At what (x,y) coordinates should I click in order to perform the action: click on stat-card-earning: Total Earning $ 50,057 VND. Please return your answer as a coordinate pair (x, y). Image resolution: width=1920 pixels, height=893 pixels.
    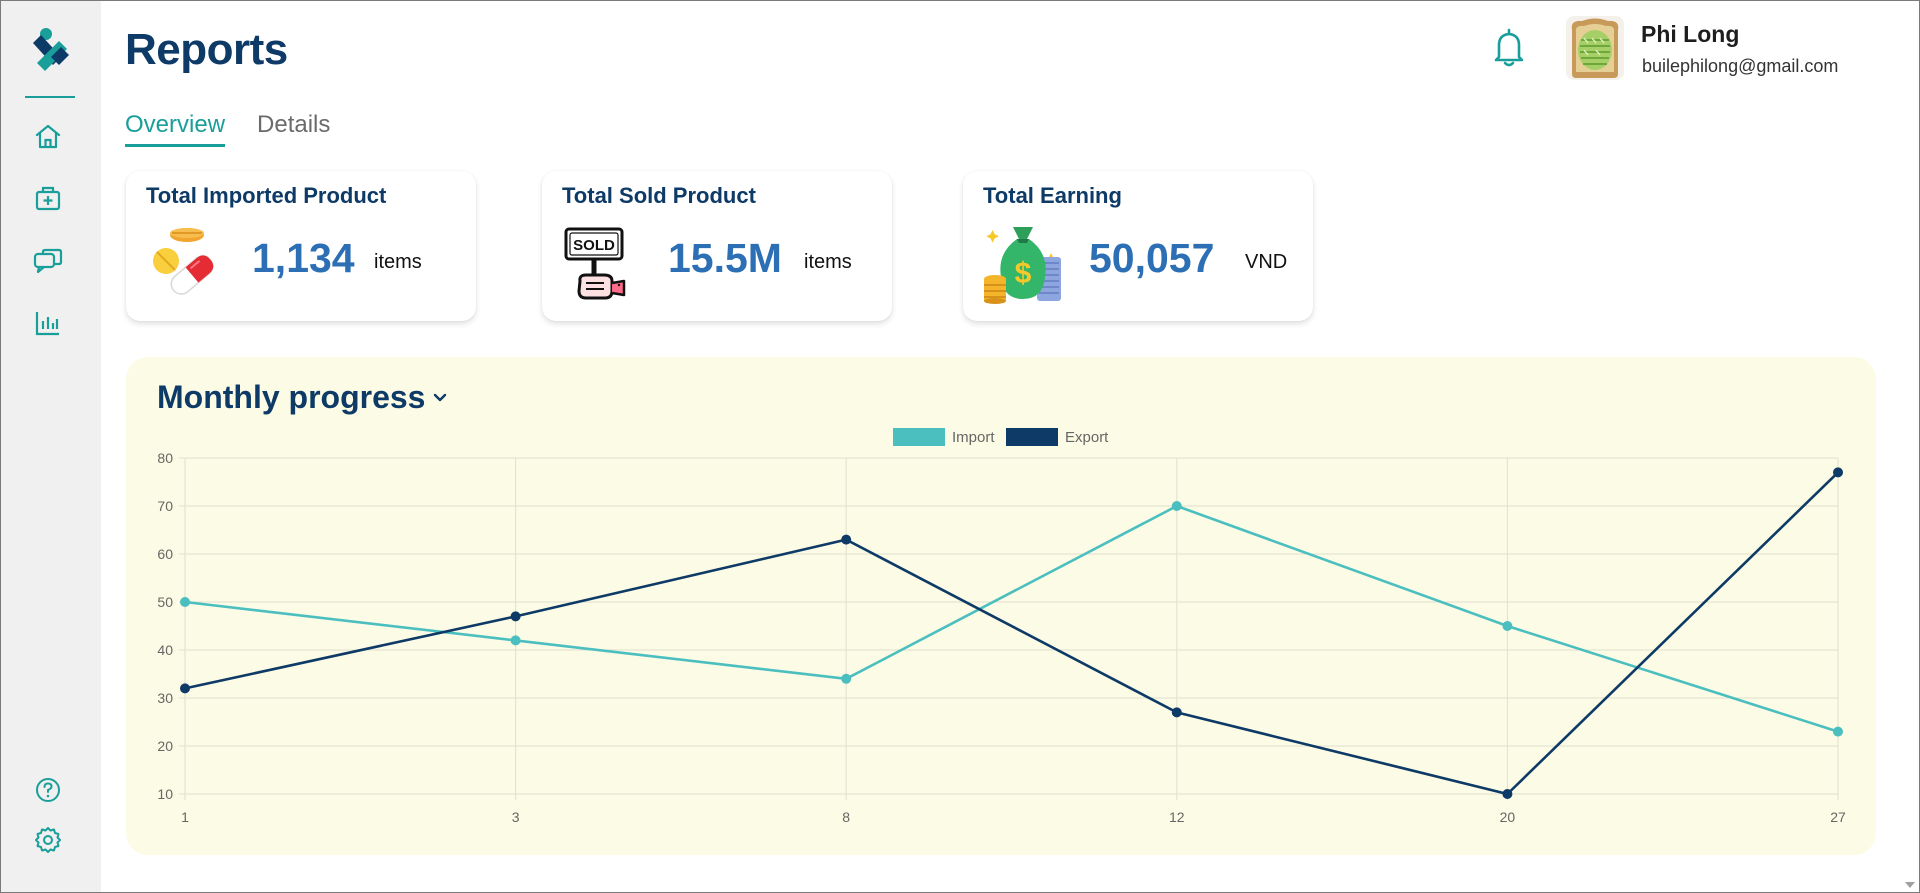
    Looking at the image, I should click on (1138, 246).